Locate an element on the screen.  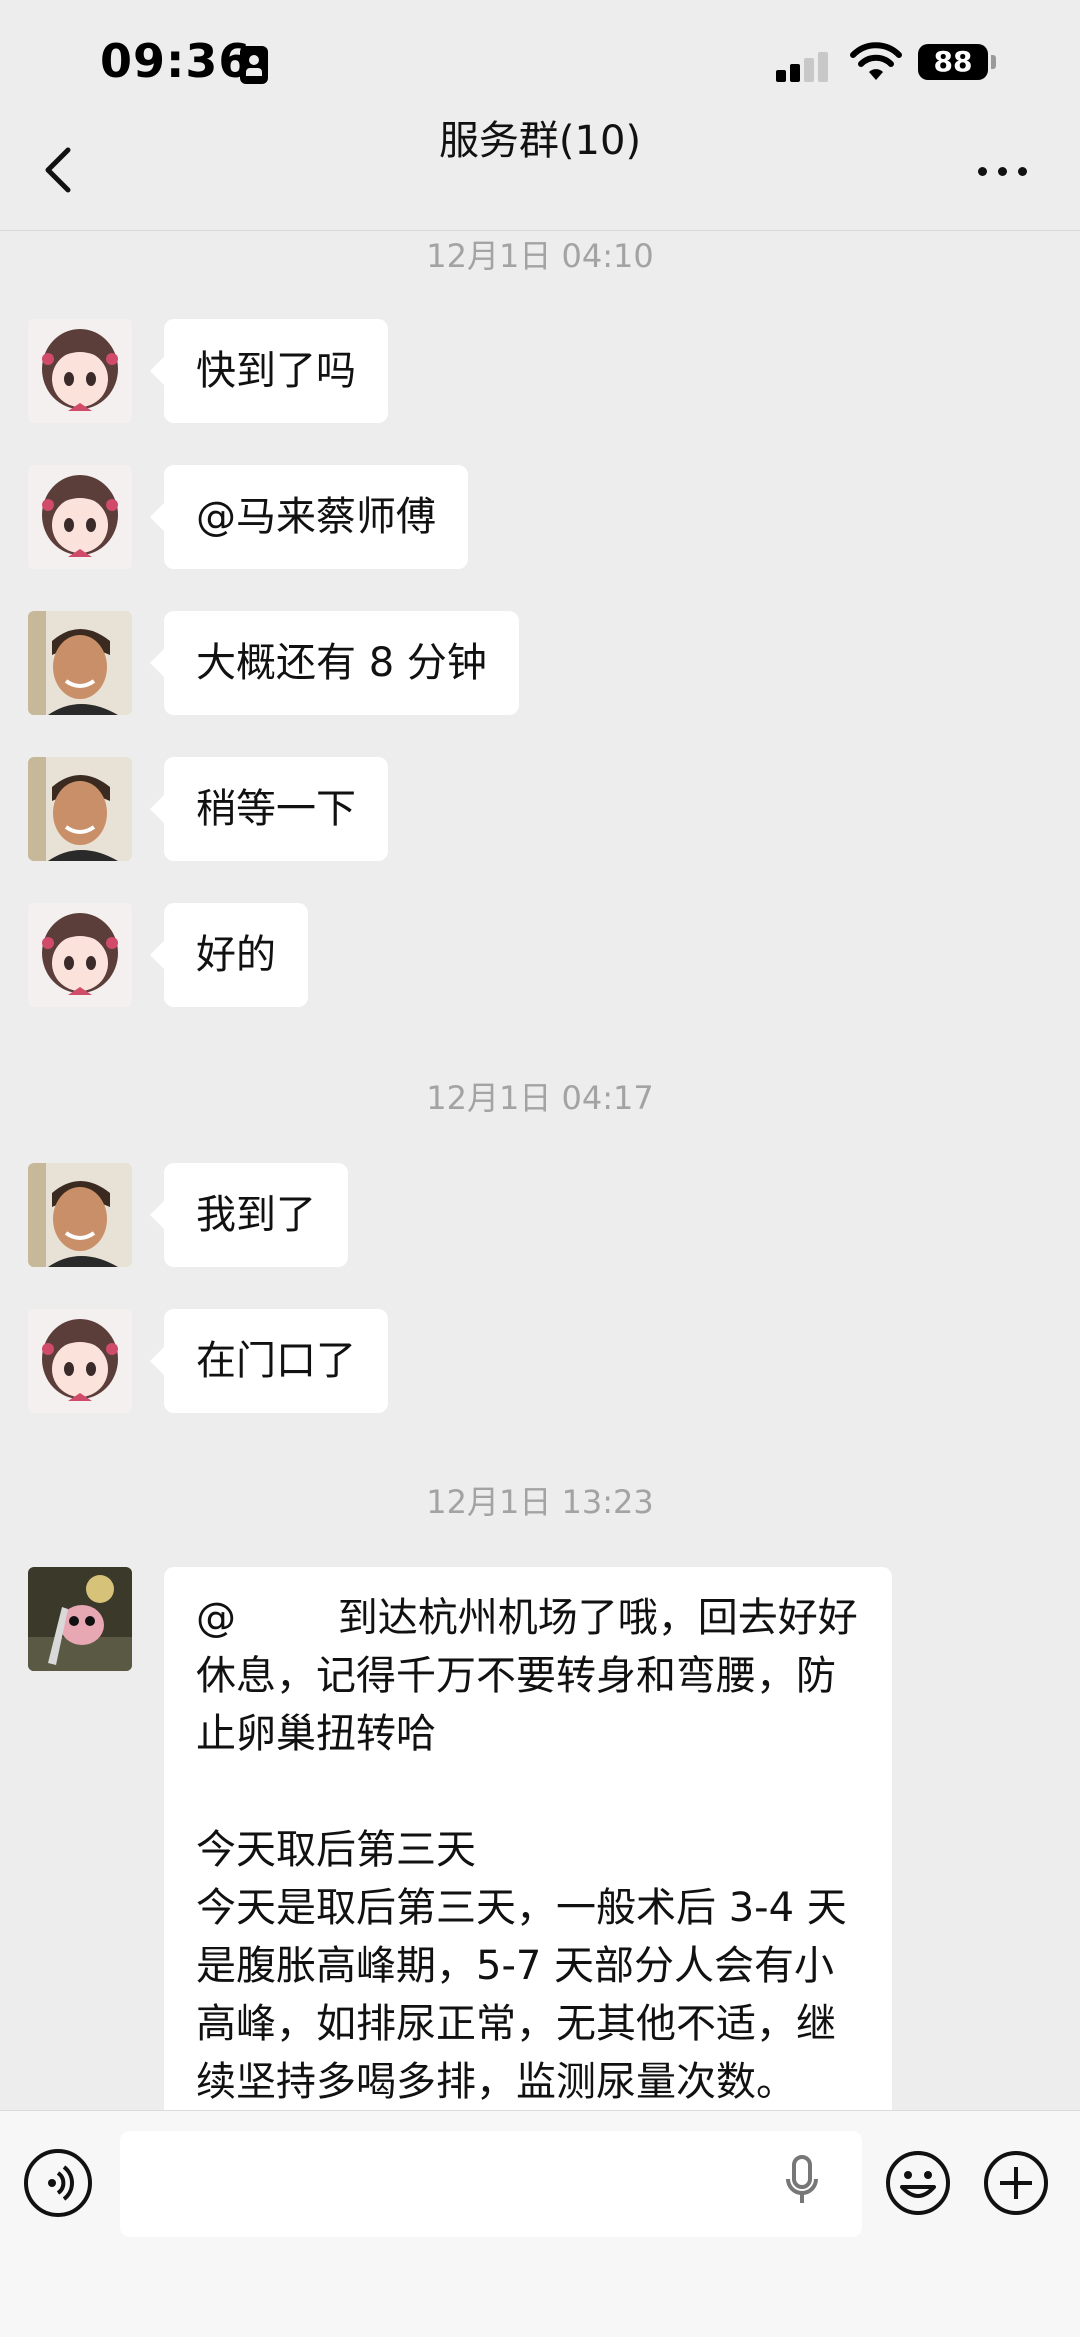
input-bar is located at coordinates (540, 2223).